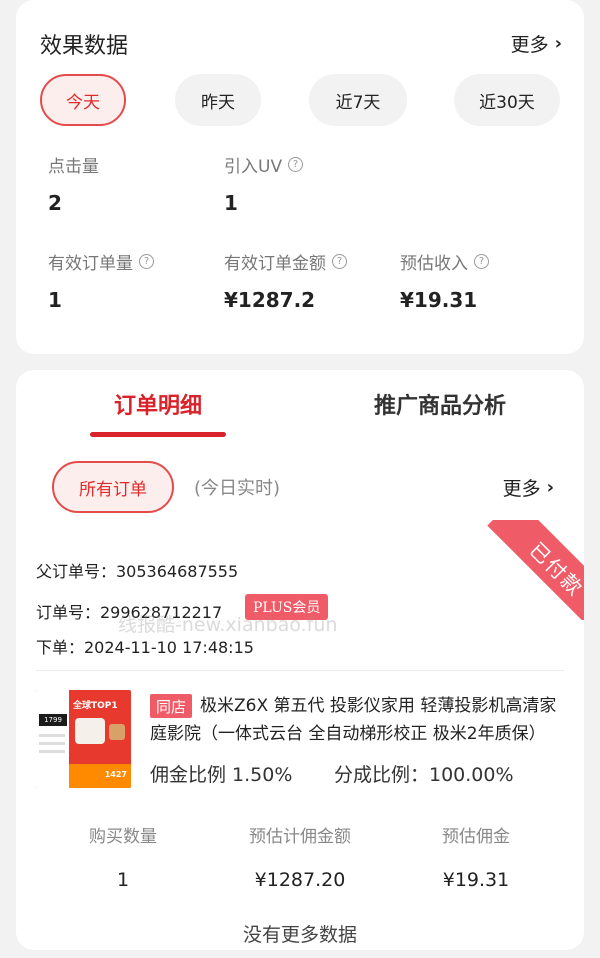 Image resolution: width=600 pixels, height=958 pixels. I want to click on thumbnail-panel: 1799, so click(52, 739).